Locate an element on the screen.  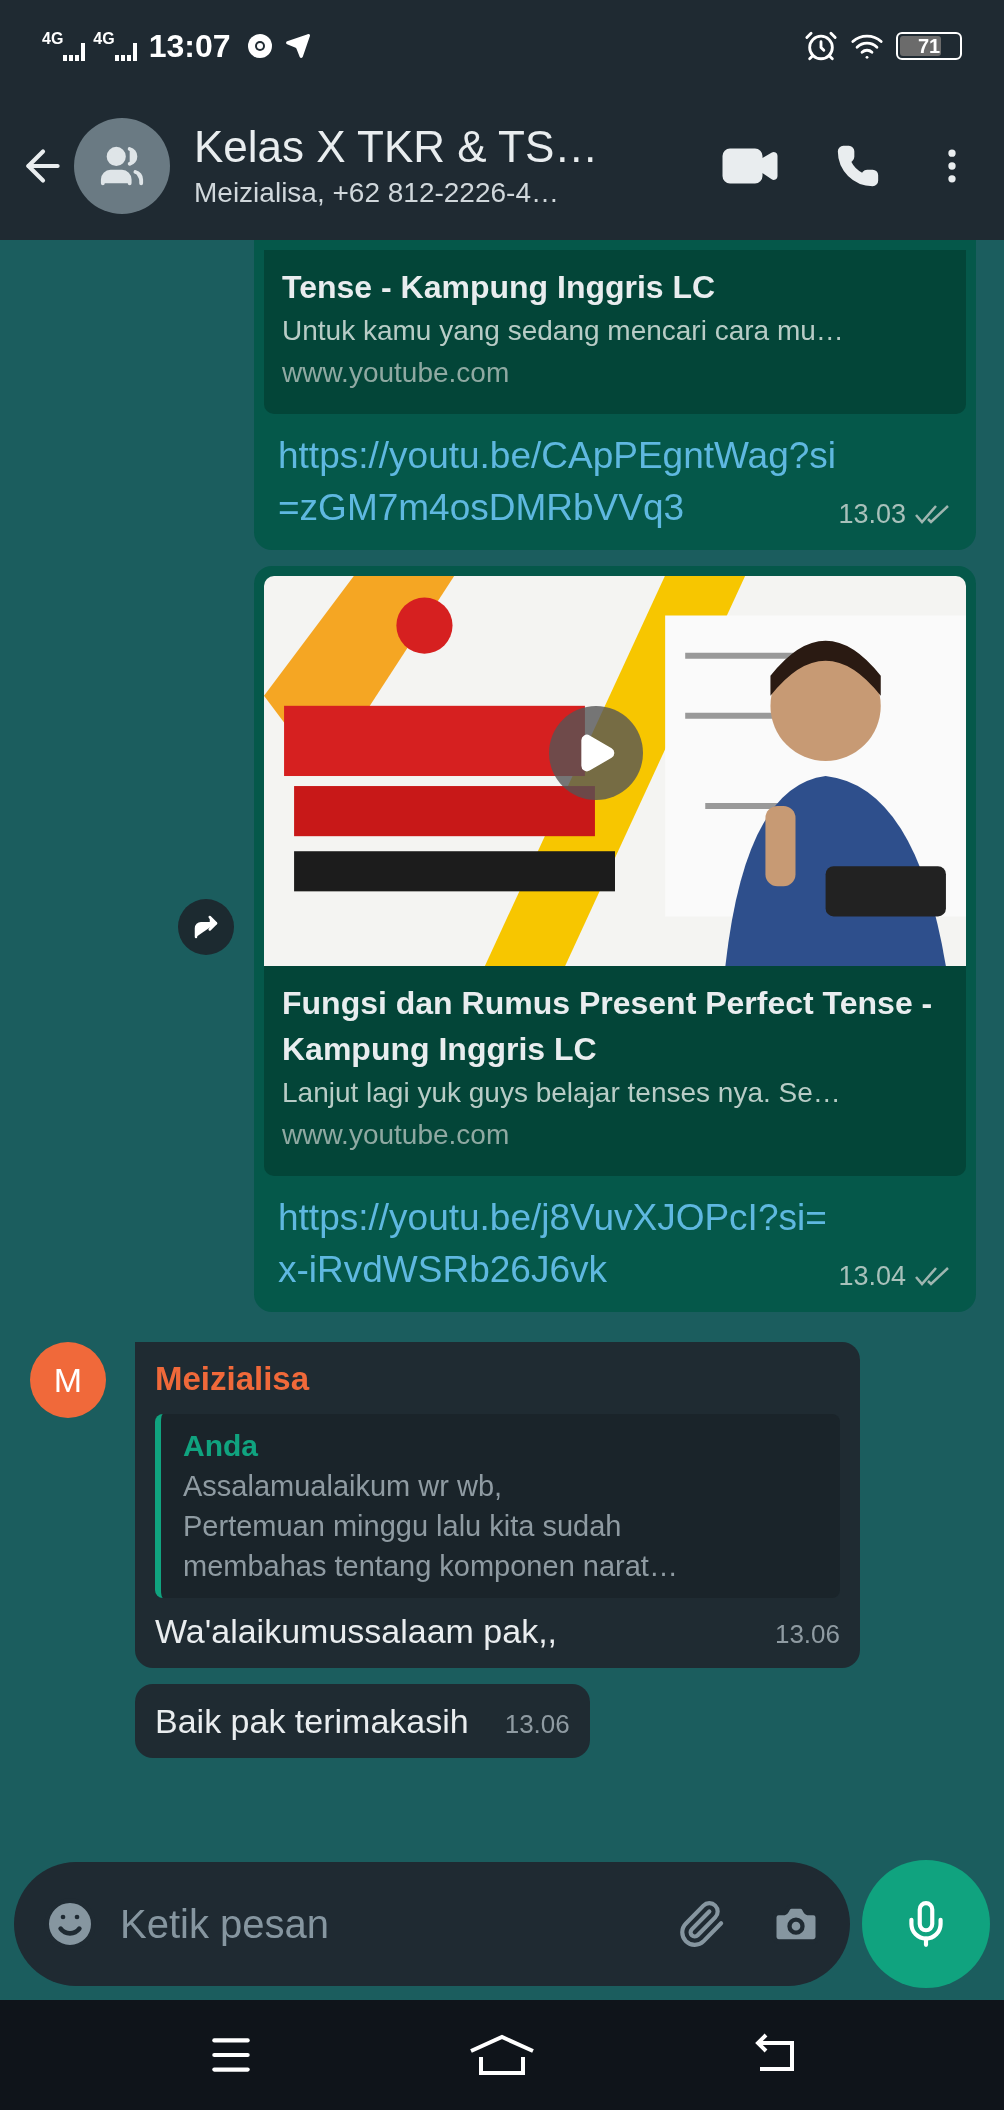
message-link: https://youtu.be/j8VuvXJOPcI?si=x-iRvdWSRb26J6vk is located at coordinates (558, 1244).